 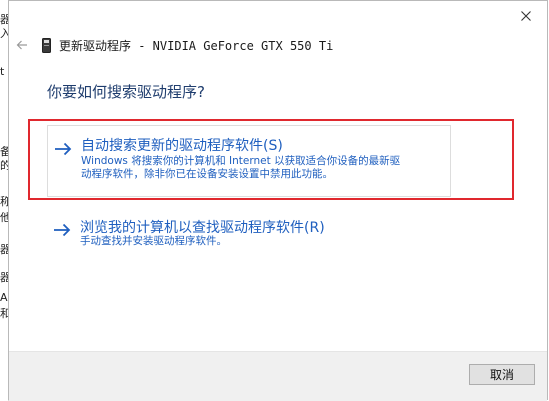 What do you see at coordinates (4, 152) in the screenshot?
I see `background-text: 备` at bounding box center [4, 152].